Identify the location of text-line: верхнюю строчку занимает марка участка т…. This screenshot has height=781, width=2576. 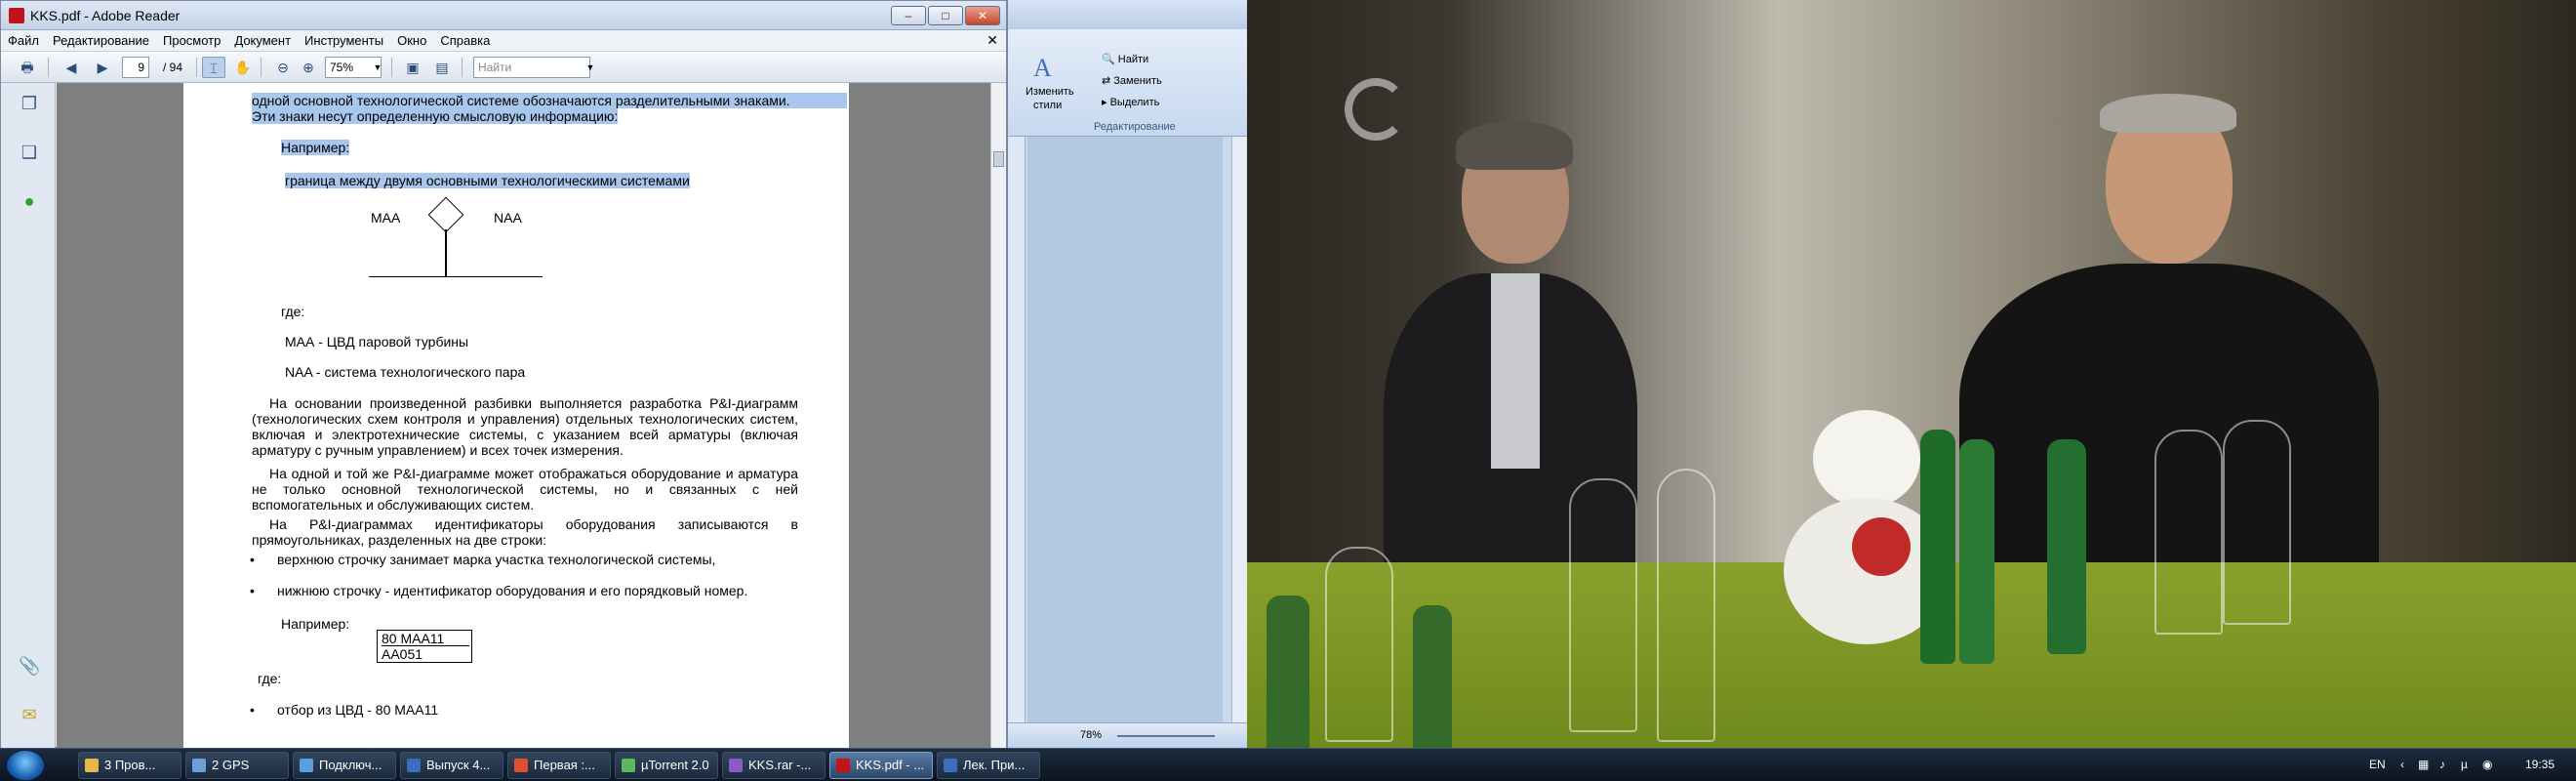
(496, 559).